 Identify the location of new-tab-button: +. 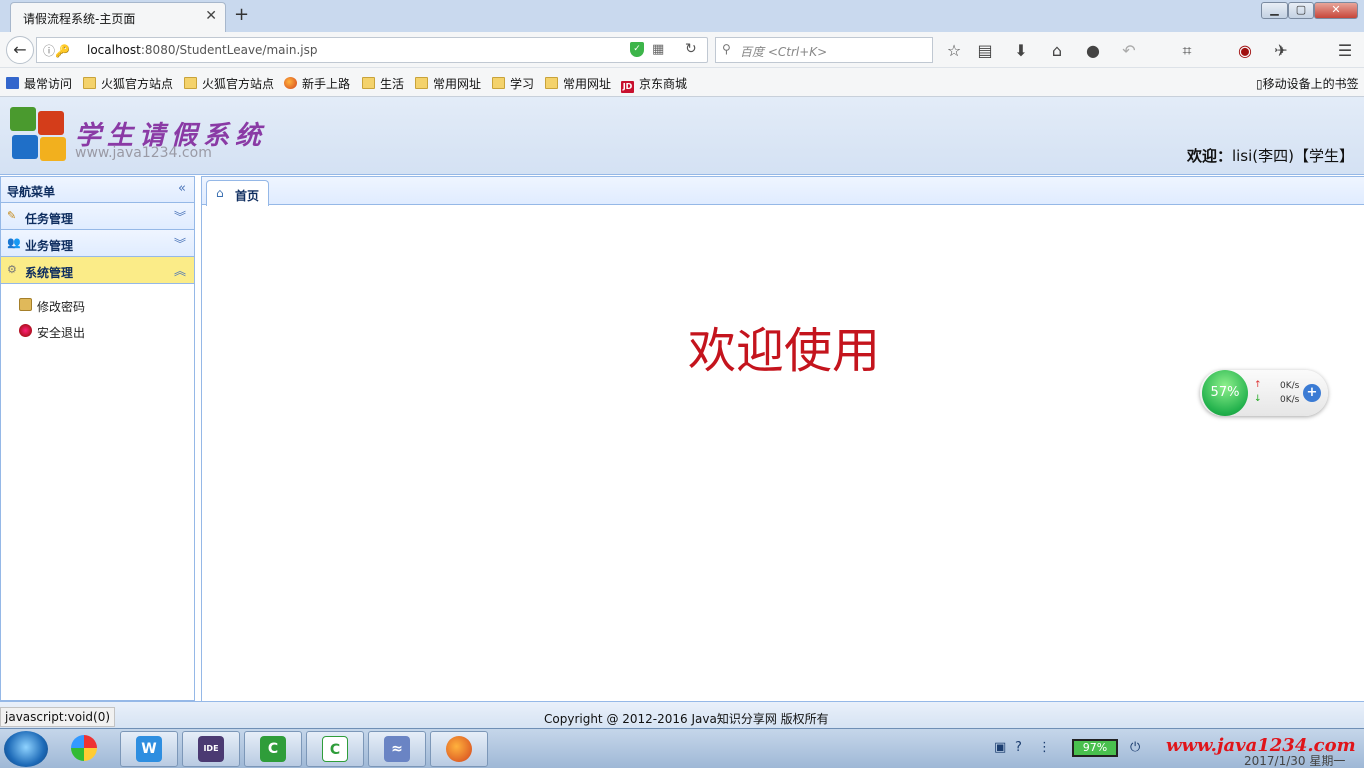
(241, 14).